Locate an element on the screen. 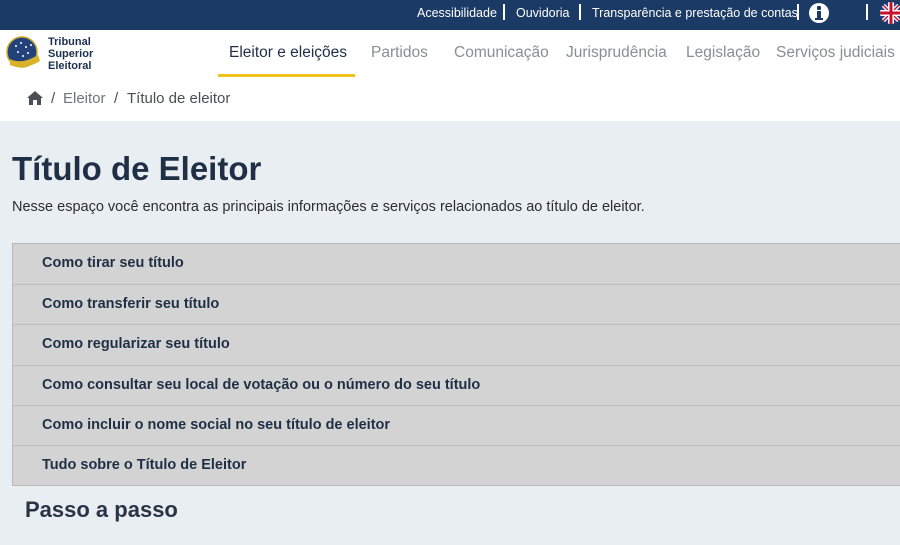 The width and height of the screenshot is (900, 545). accordion-item-como-tirar: Como tirar seu título is located at coordinates (456, 264).